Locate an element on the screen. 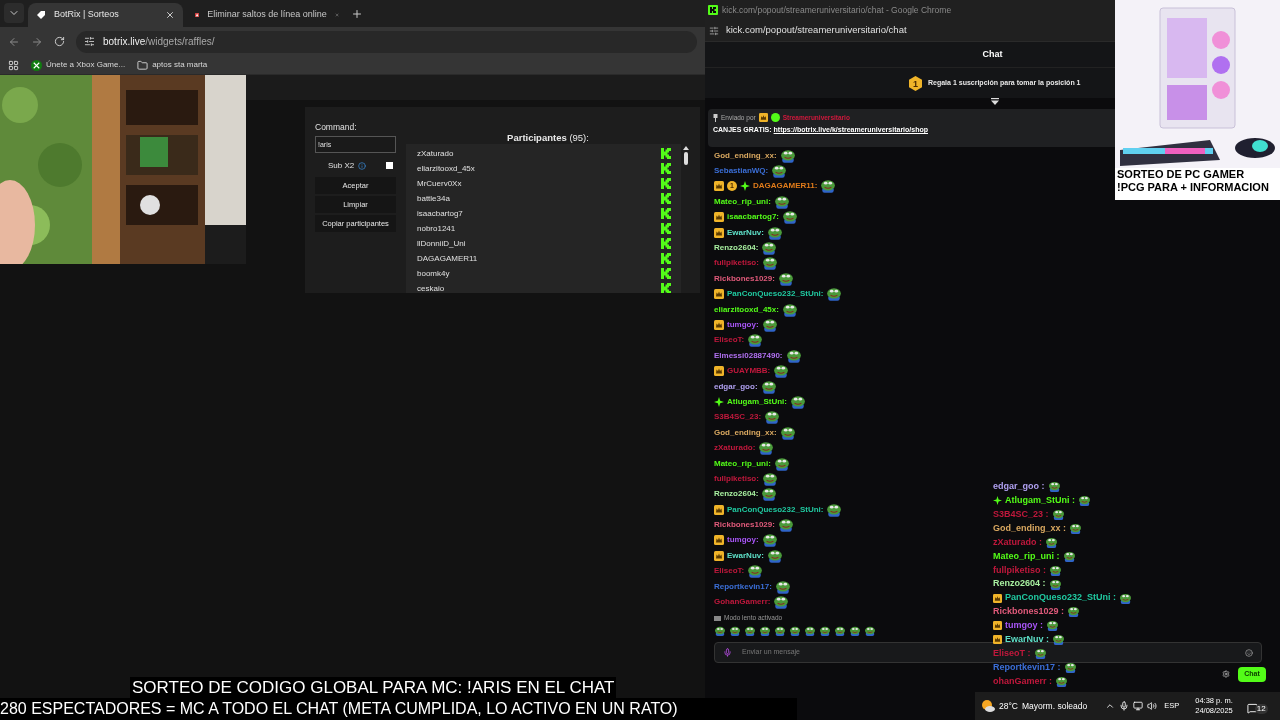 The image size is (1280, 720). scroll-thumb is located at coordinates (685, 158).